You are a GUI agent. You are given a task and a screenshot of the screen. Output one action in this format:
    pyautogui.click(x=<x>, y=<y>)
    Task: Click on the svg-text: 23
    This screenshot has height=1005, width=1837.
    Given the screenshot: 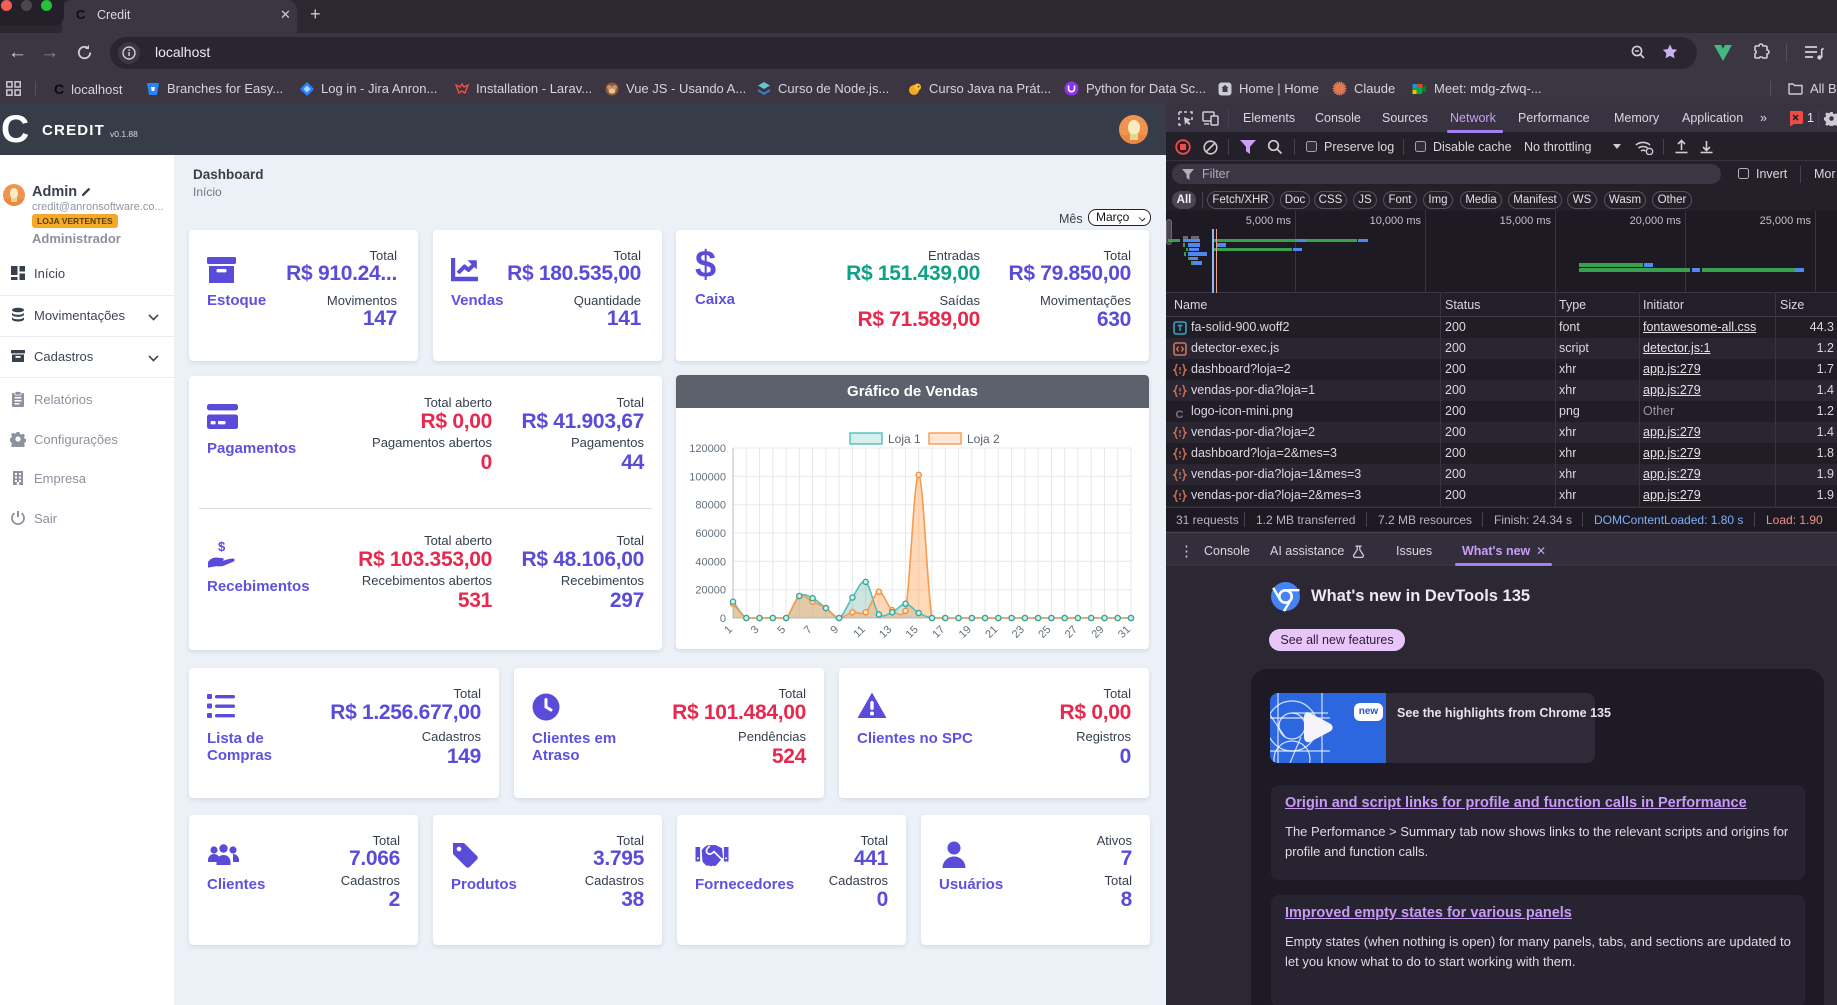 What is the action you would take?
    pyautogui.click(x=1018, y=632)
    